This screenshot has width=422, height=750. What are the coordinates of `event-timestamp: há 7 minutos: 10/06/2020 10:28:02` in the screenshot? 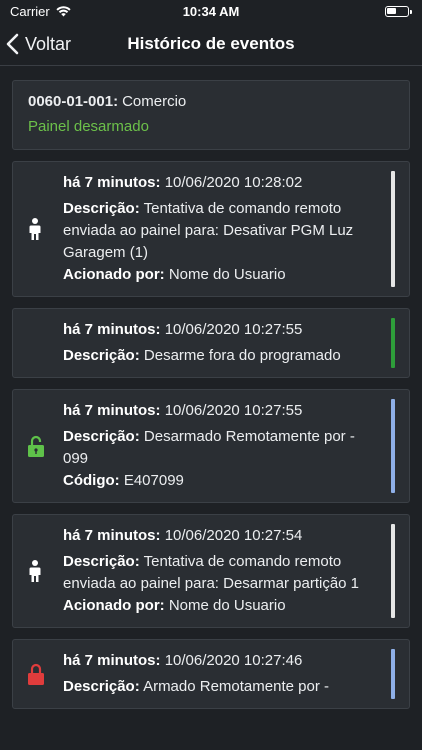 It's located at (223, 183).